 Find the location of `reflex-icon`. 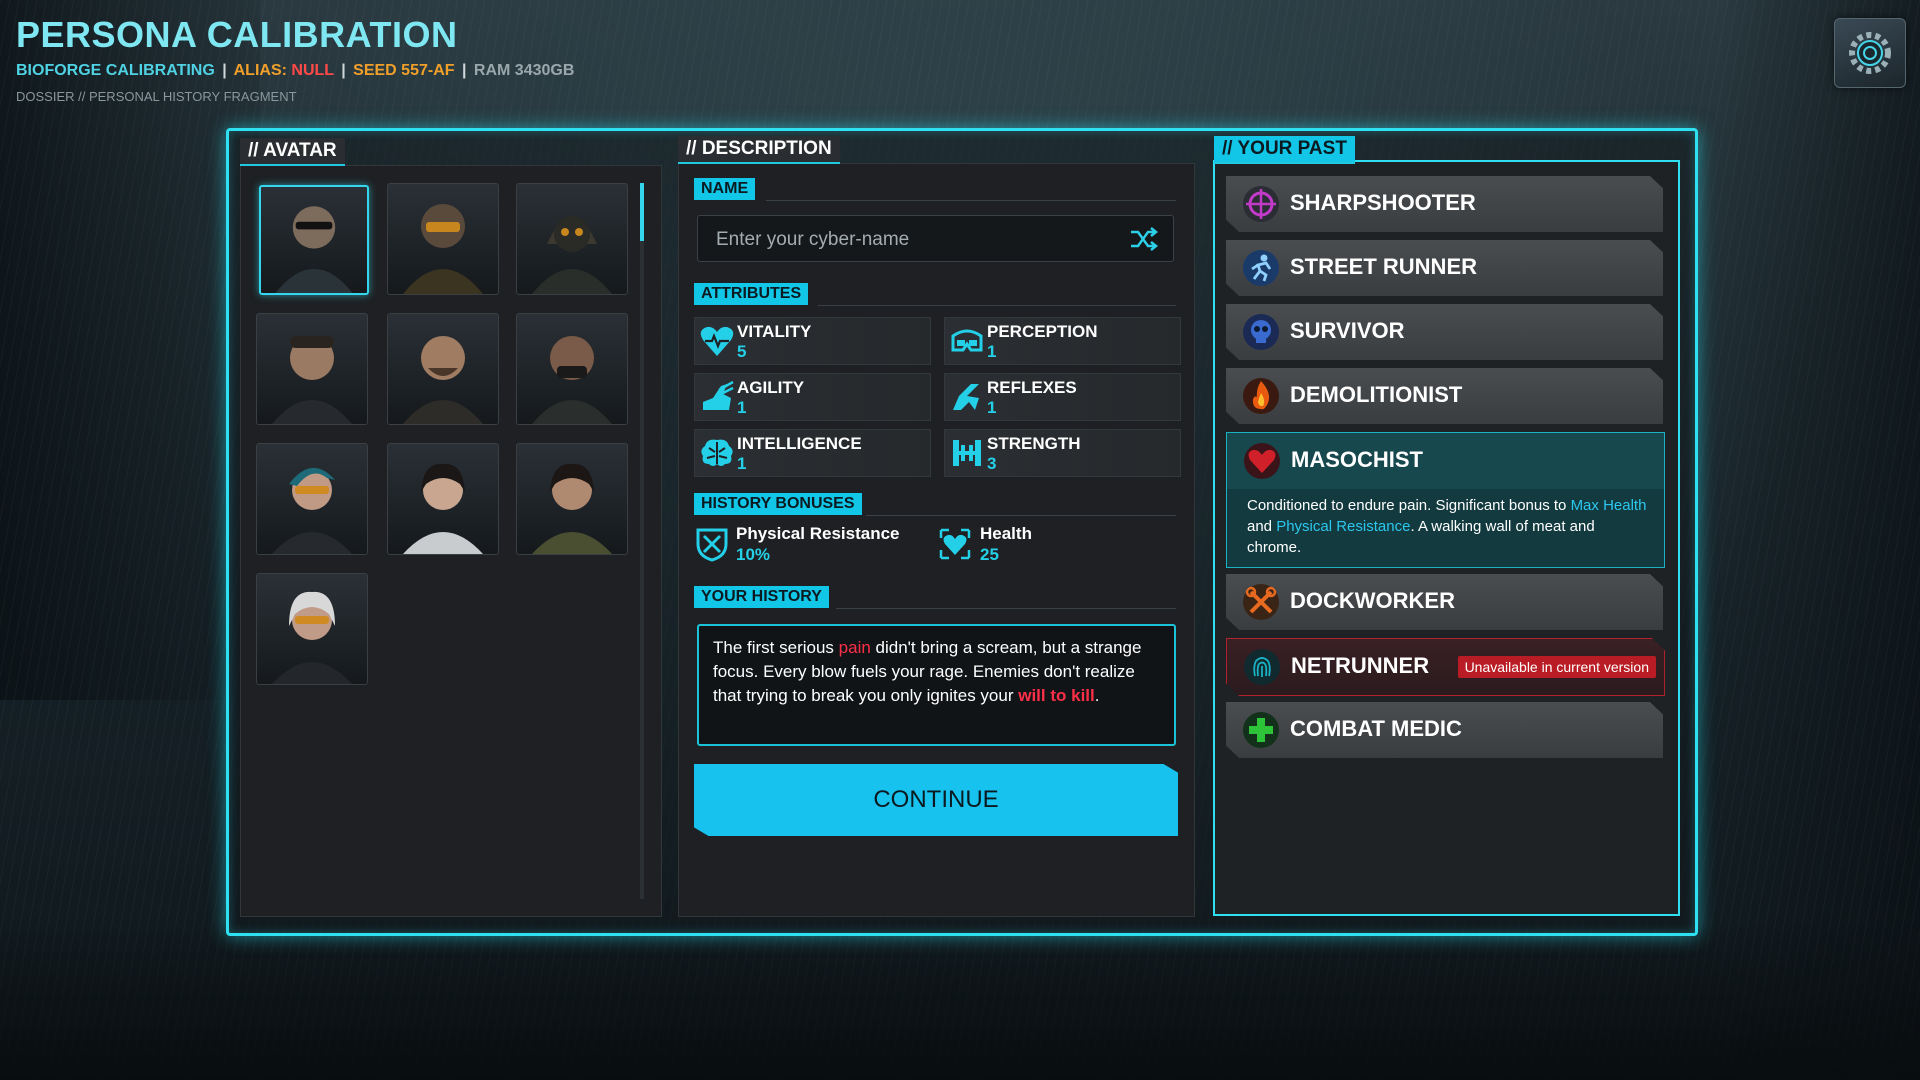

reflex-icon is located at coordinates (966, 397).